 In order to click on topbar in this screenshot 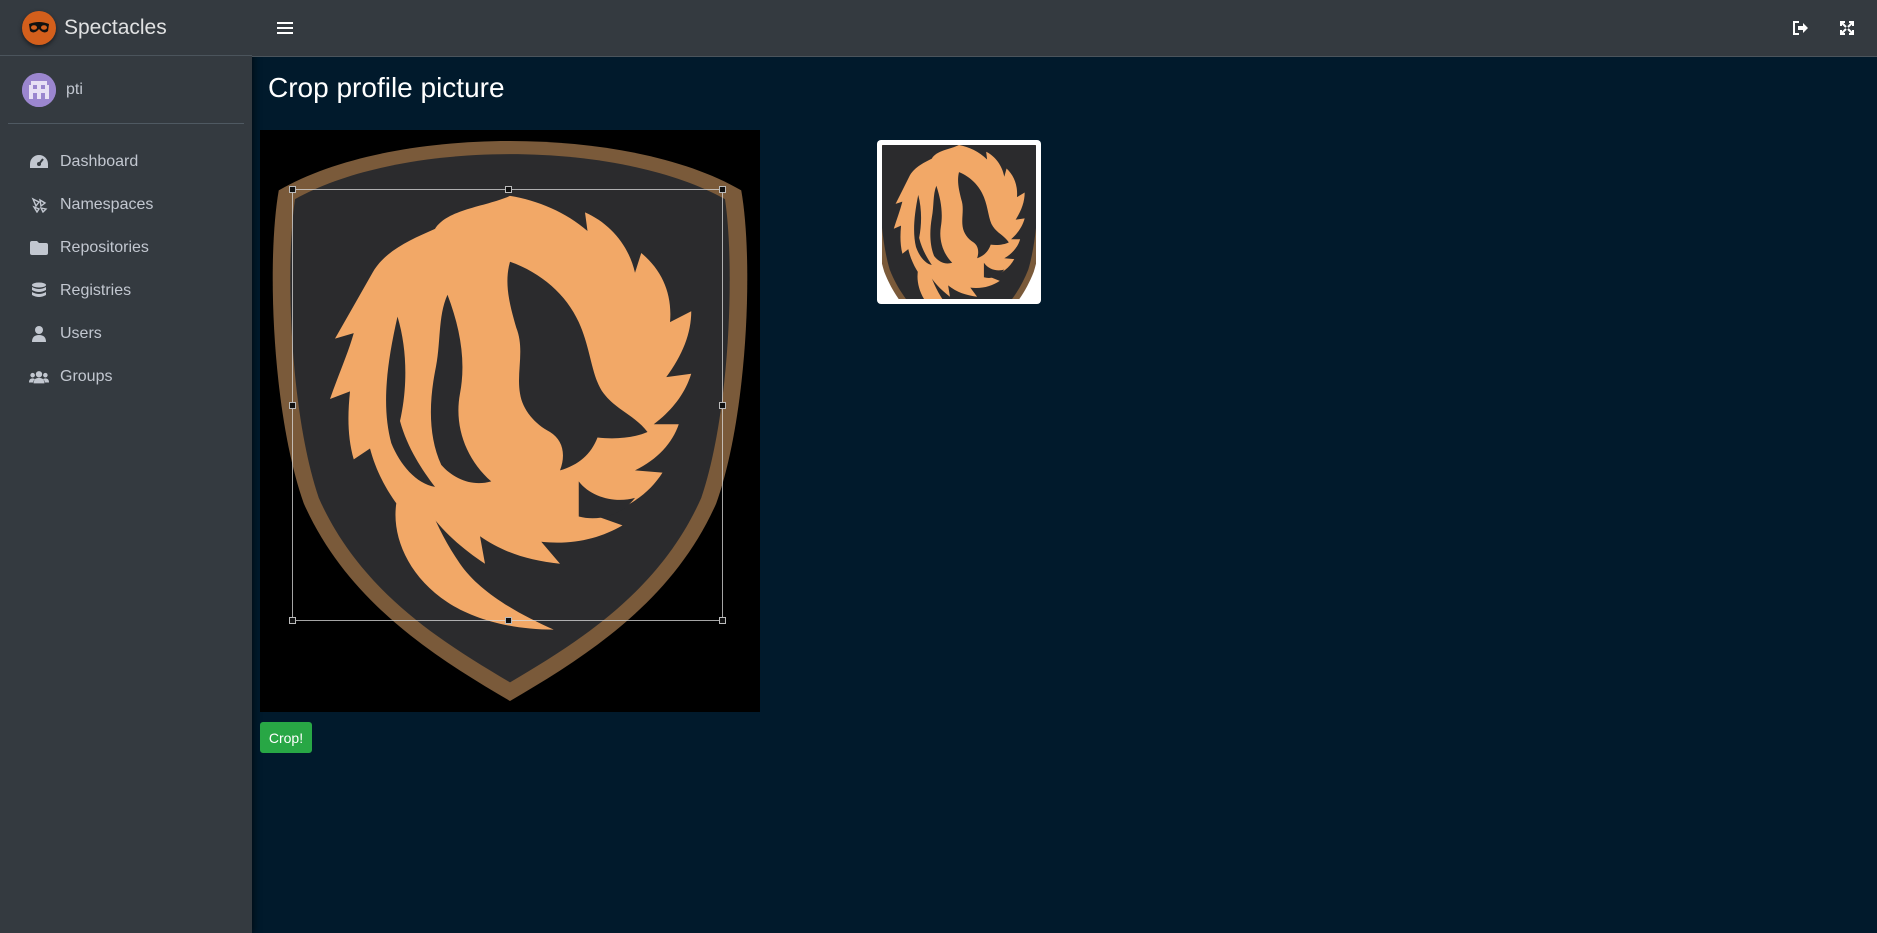, I will do `click(1064, 28)`.